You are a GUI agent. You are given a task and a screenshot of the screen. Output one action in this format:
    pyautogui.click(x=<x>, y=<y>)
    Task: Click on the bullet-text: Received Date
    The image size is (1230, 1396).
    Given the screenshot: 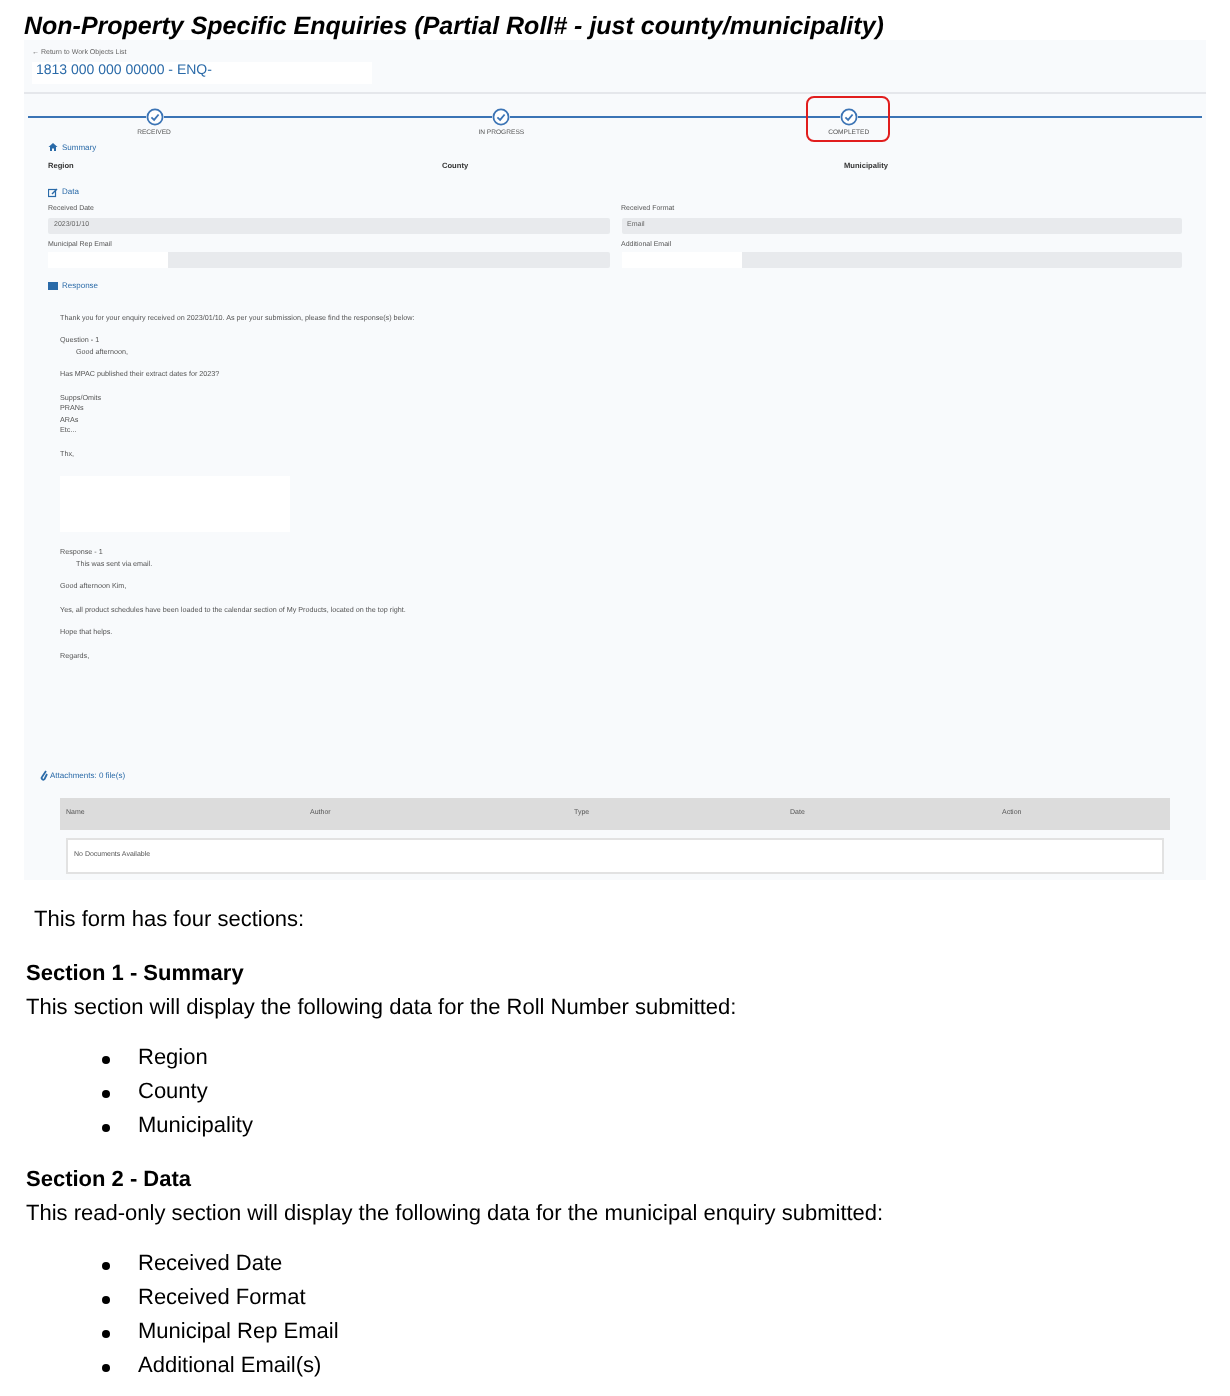 What is the action you would take?
    pyautogui.click(x=210, y=1265)
    